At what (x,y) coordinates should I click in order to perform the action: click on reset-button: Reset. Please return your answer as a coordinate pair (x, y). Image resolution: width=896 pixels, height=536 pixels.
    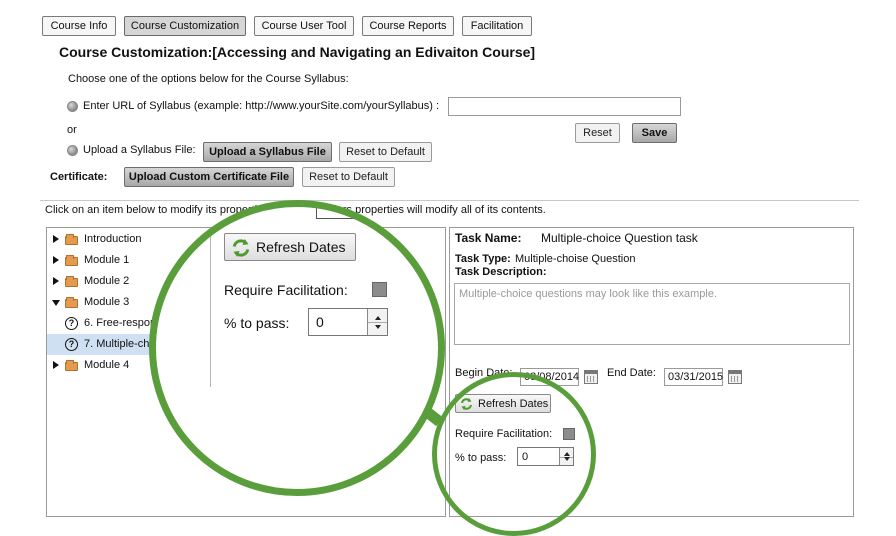
    Looking at the image, I should click on (597, 133).